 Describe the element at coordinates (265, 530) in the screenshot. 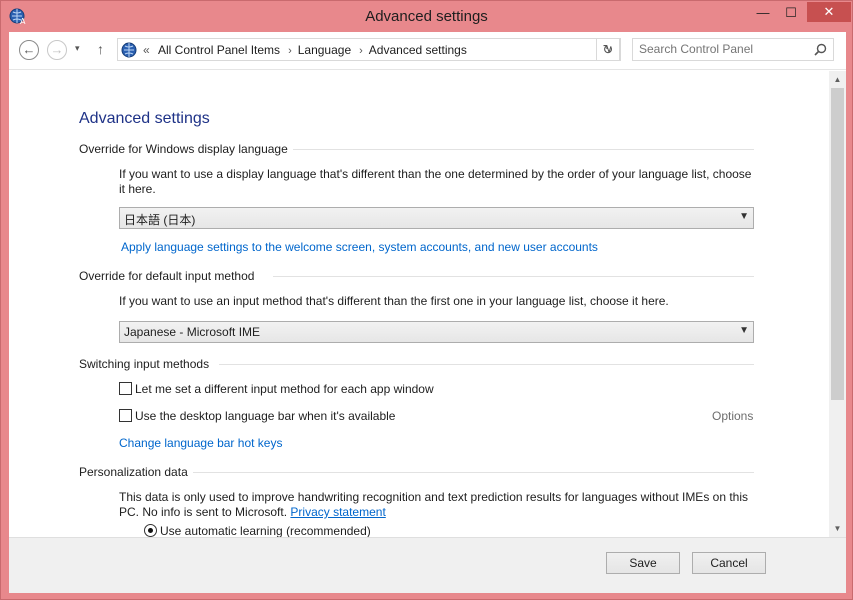

I see `automatic-learning-label: Use automatic learning (recommended)` at that location.